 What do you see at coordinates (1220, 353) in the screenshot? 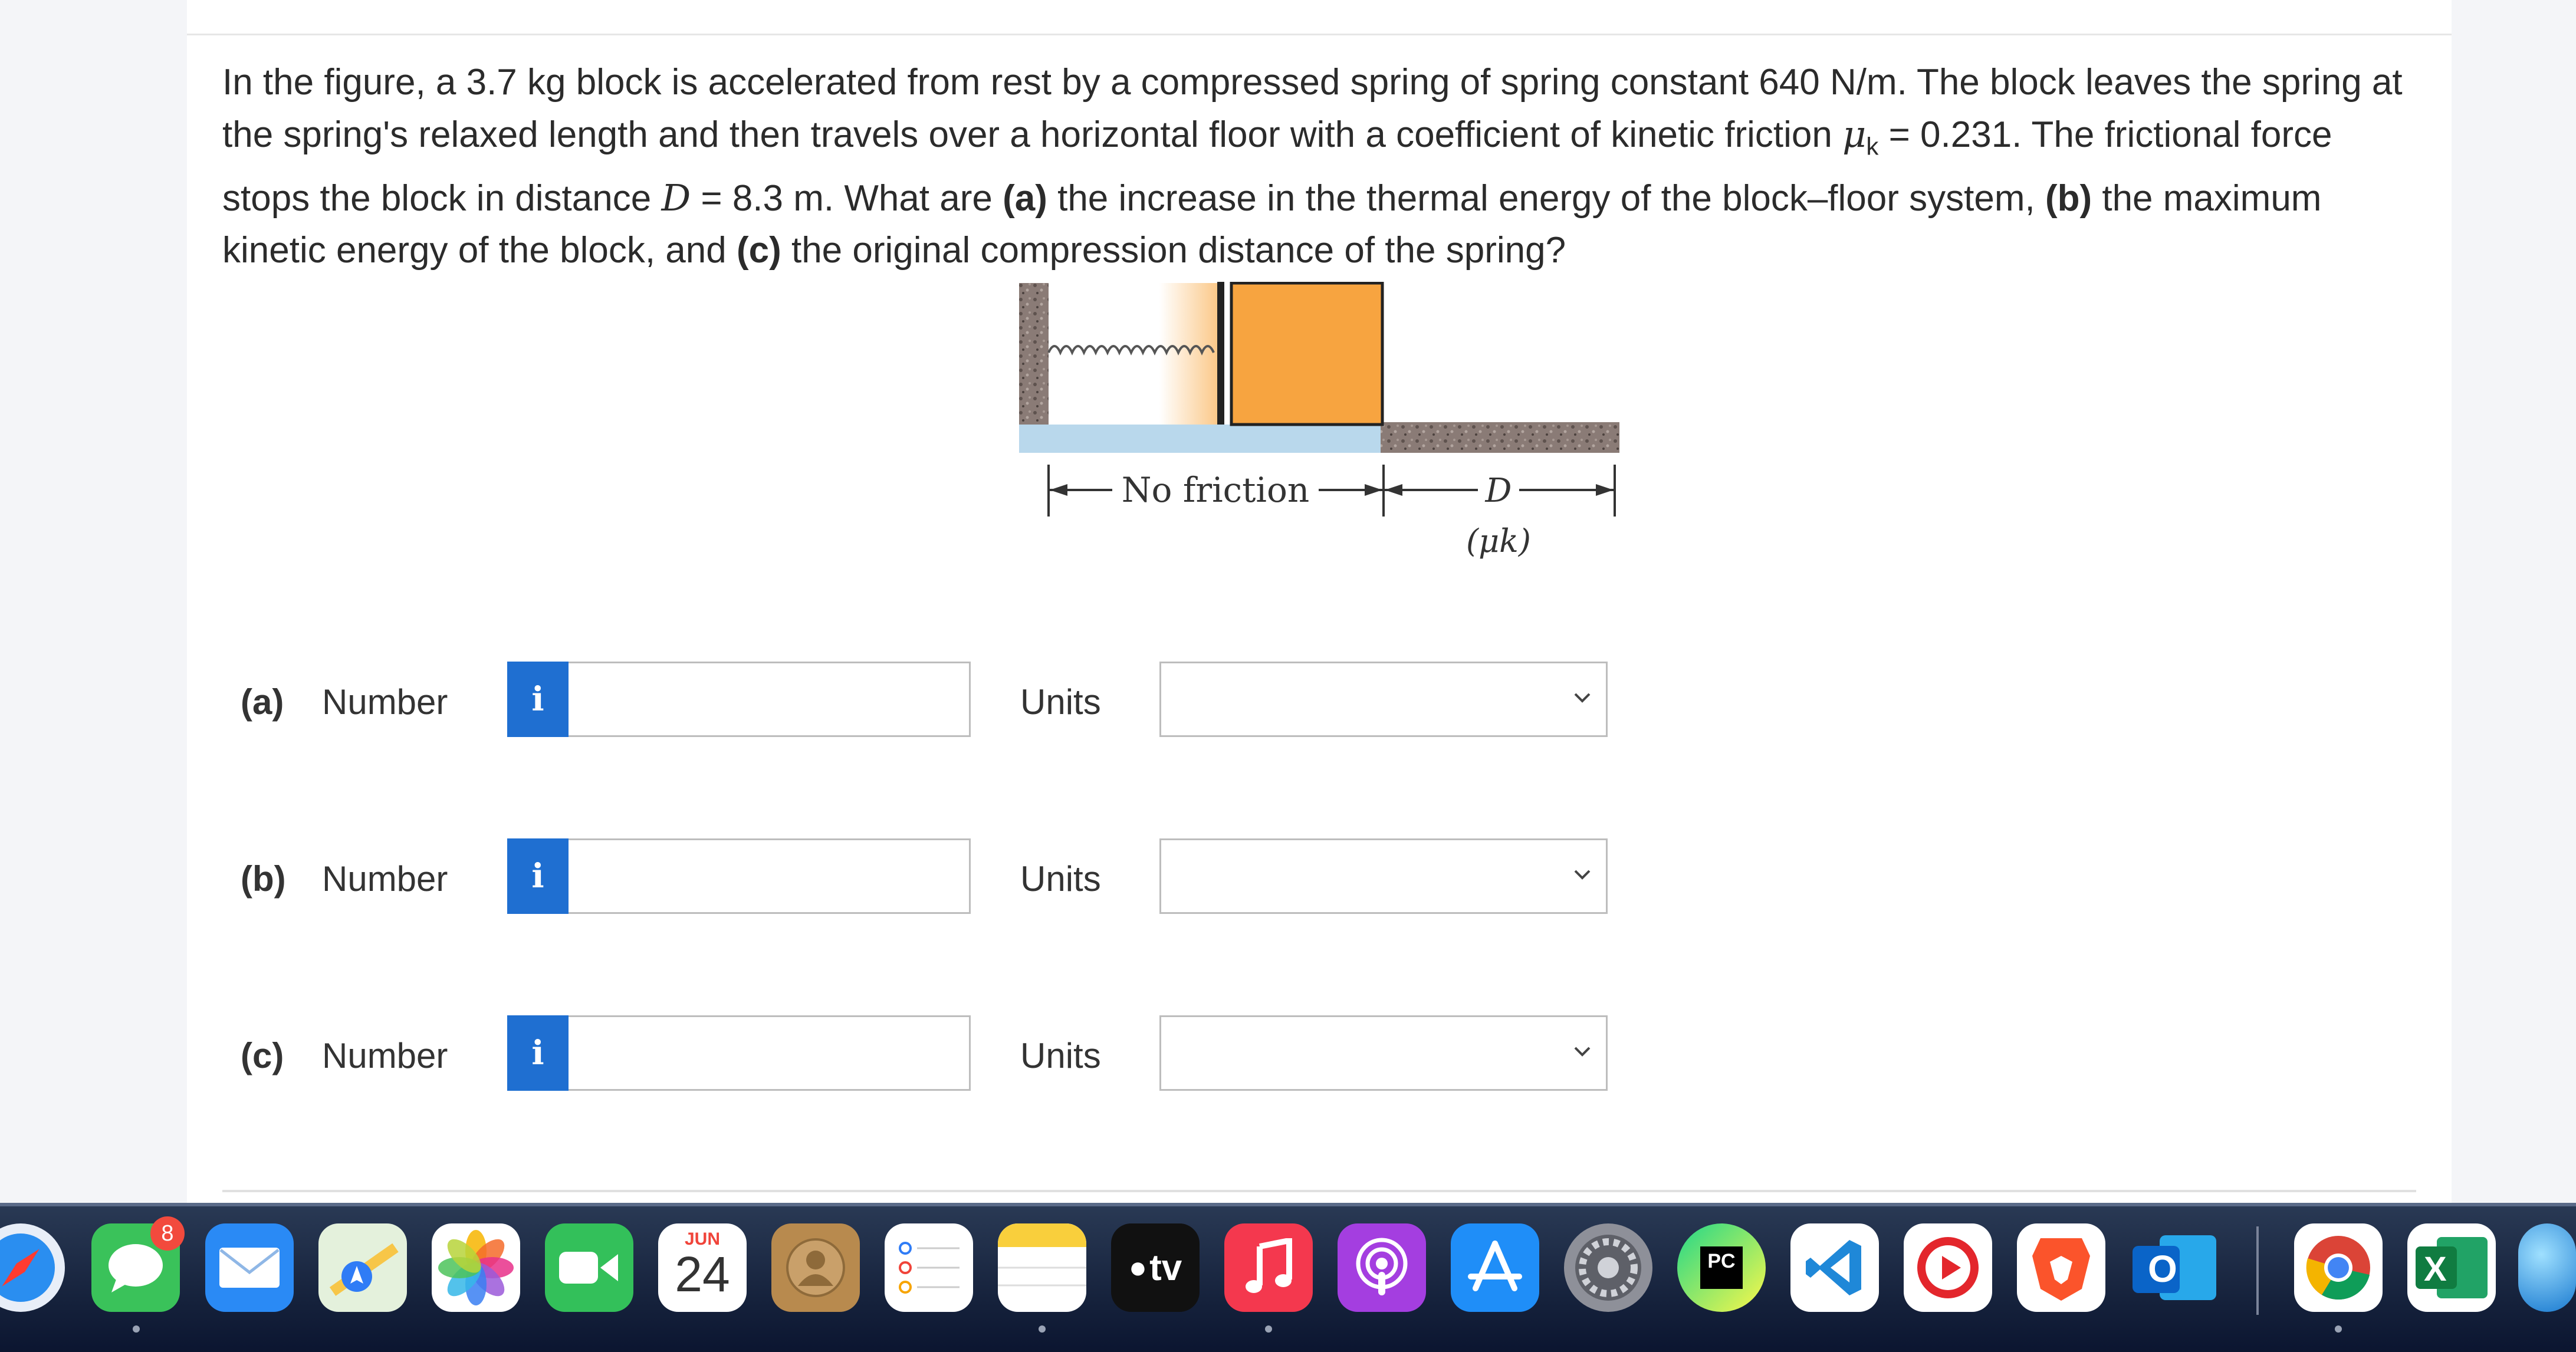
I see `spring-plate` at bounding box center [1220, 353].